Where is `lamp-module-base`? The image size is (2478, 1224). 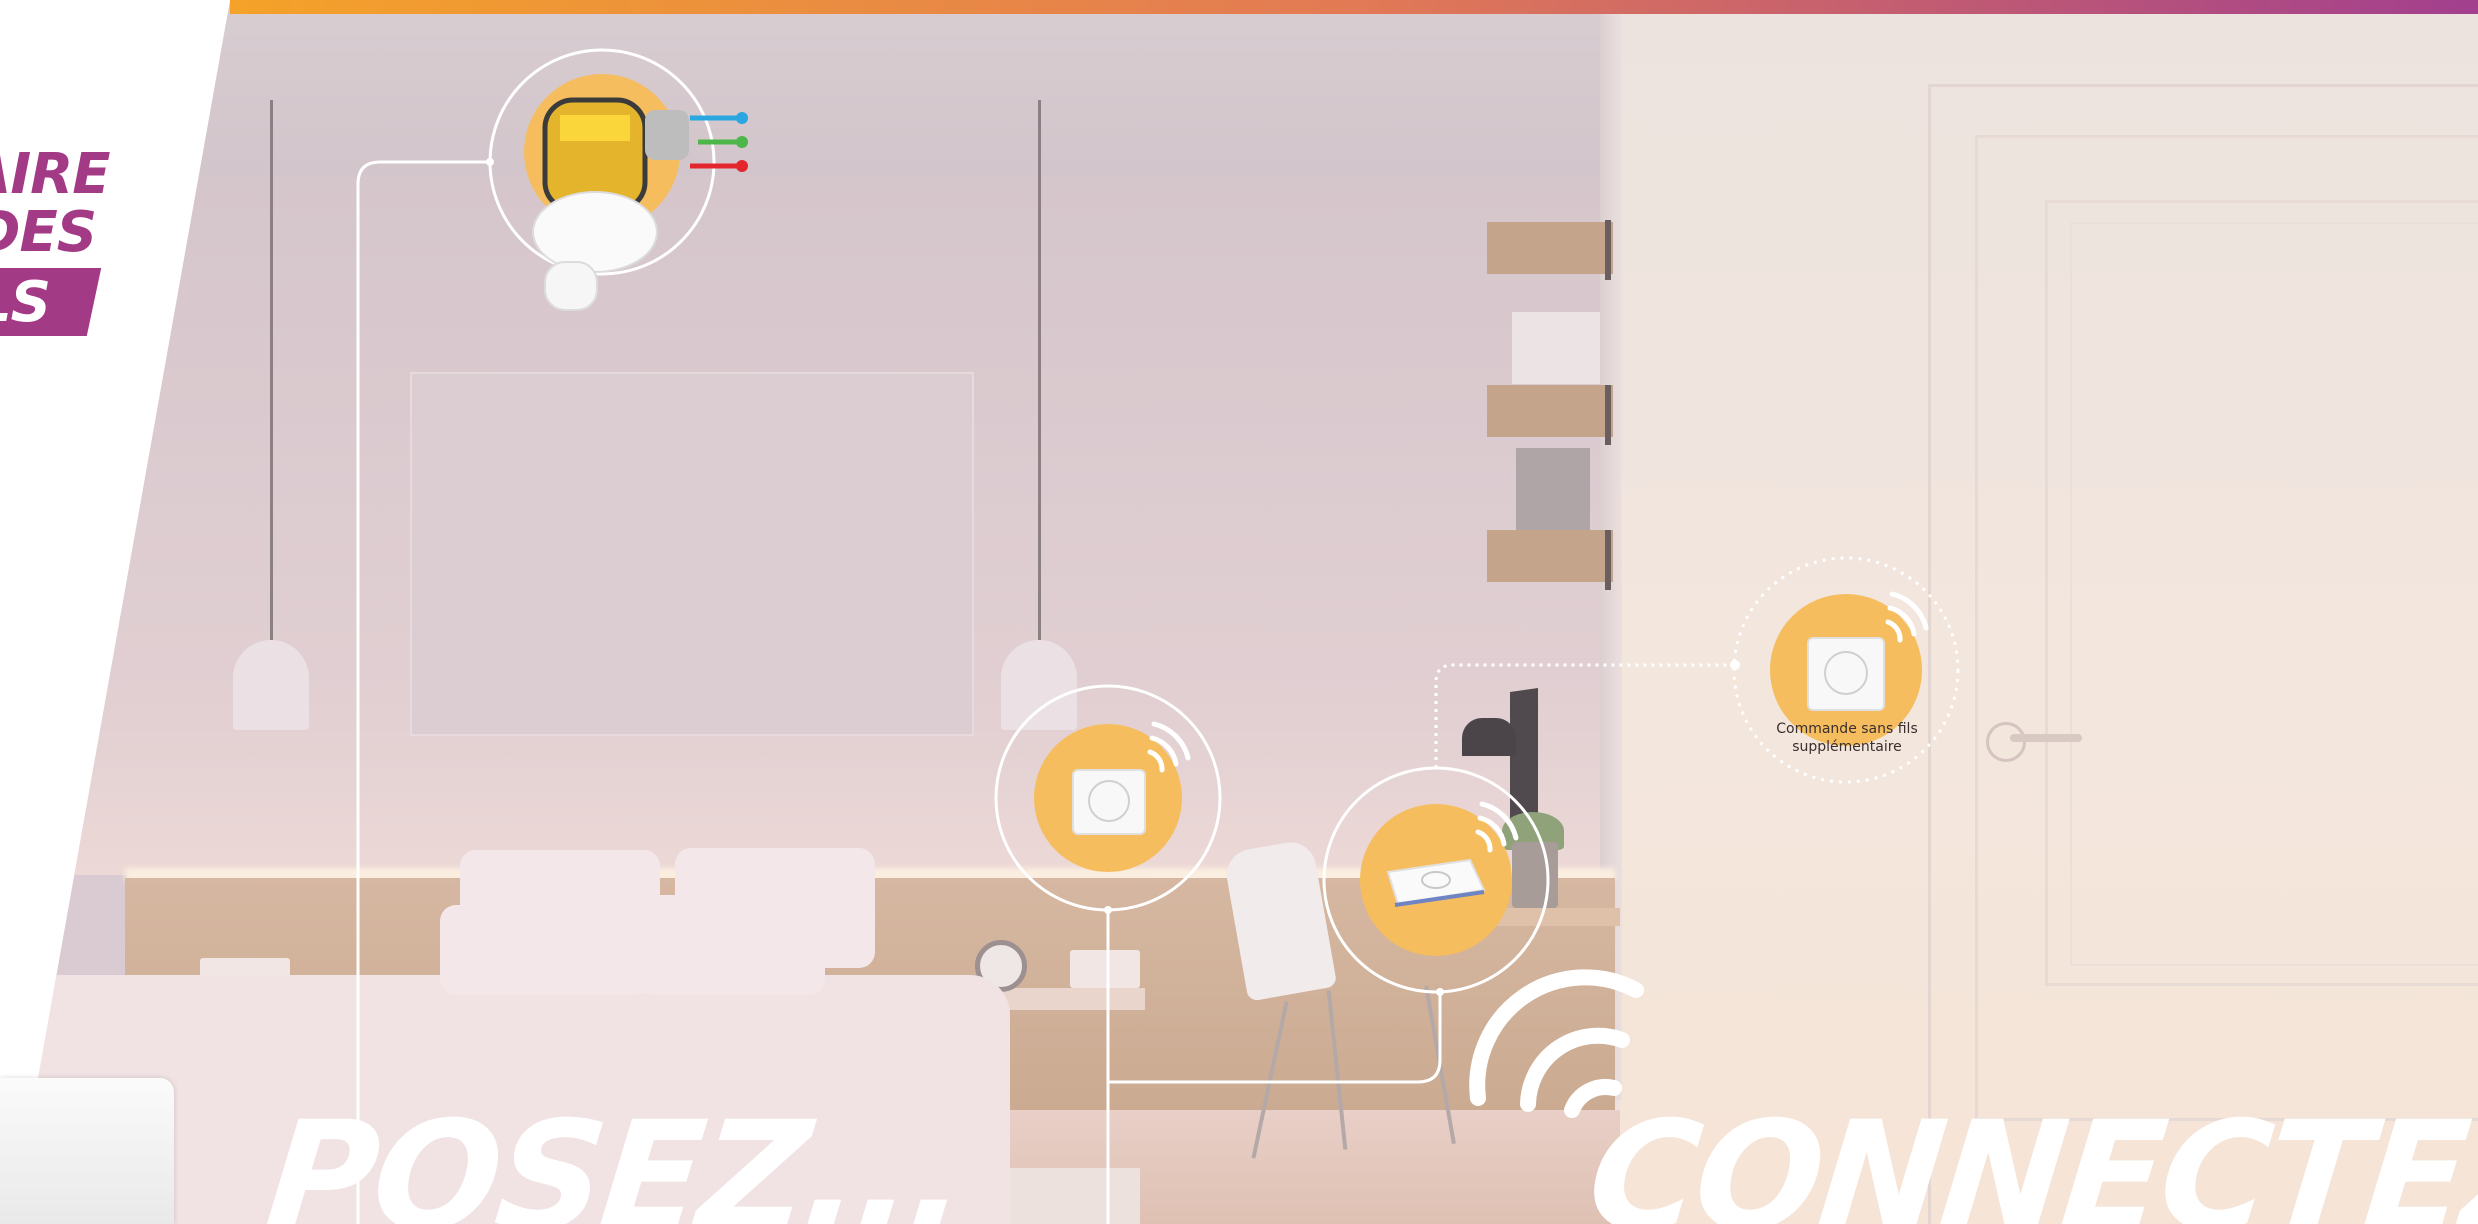
lamp-module-base is located at coordinates (595, 232).